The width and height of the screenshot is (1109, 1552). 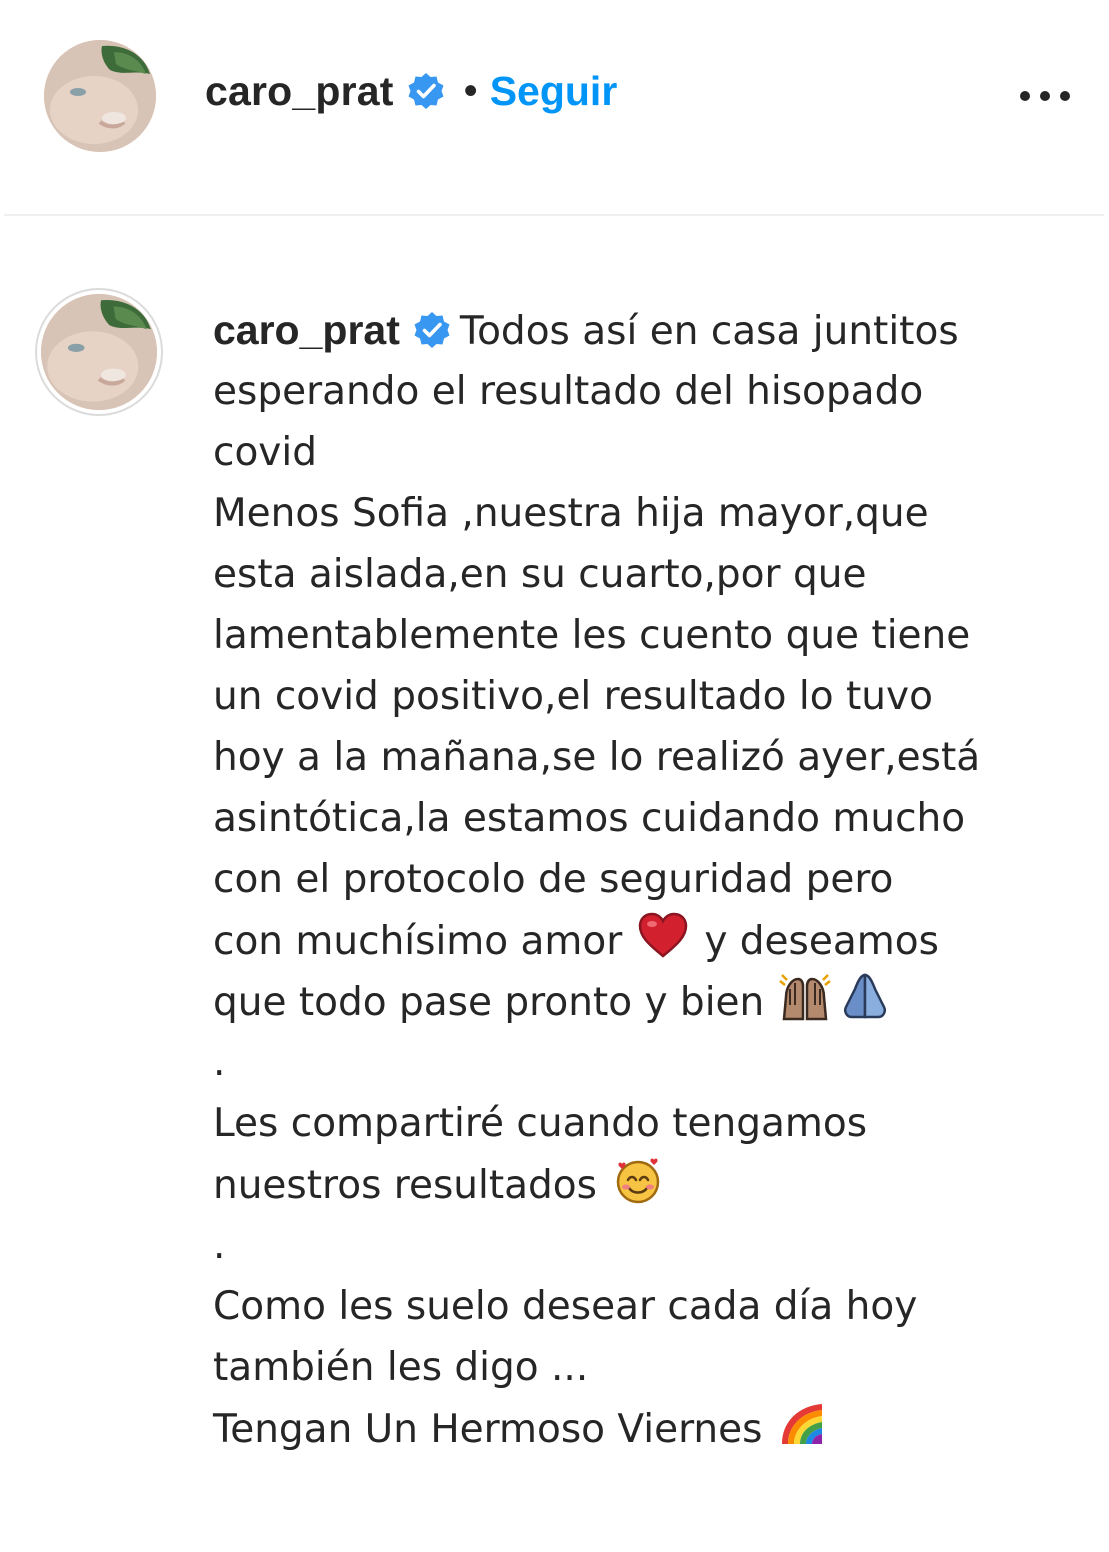 What do you see at coordinates (405, 1185) in the screenshot?
I see `caption-text: nuestros resultados` at bounding box center [405, 1185].